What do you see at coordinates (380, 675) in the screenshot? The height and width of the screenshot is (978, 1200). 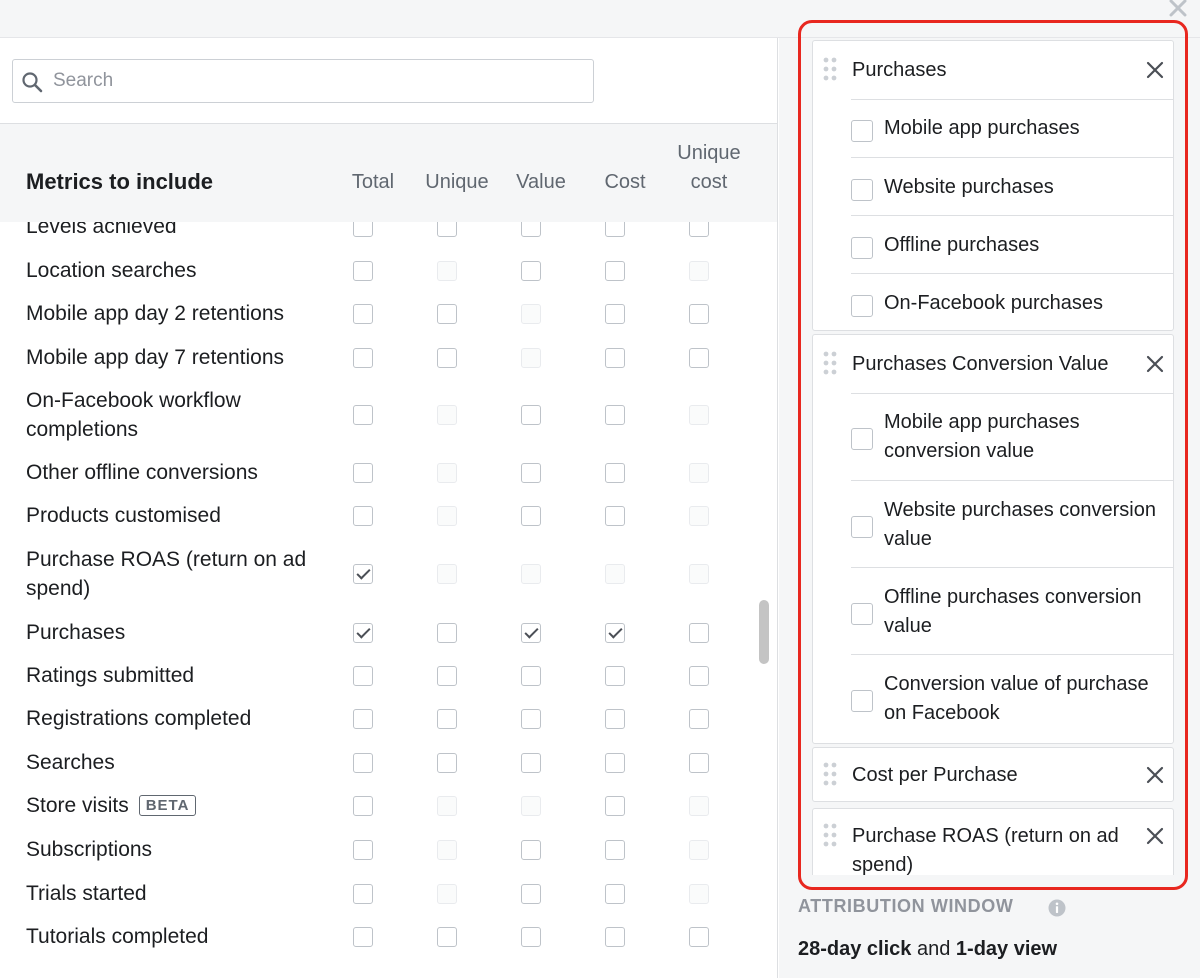 I see `table-row: Ratings submitted` at bounding box center [380, 675].